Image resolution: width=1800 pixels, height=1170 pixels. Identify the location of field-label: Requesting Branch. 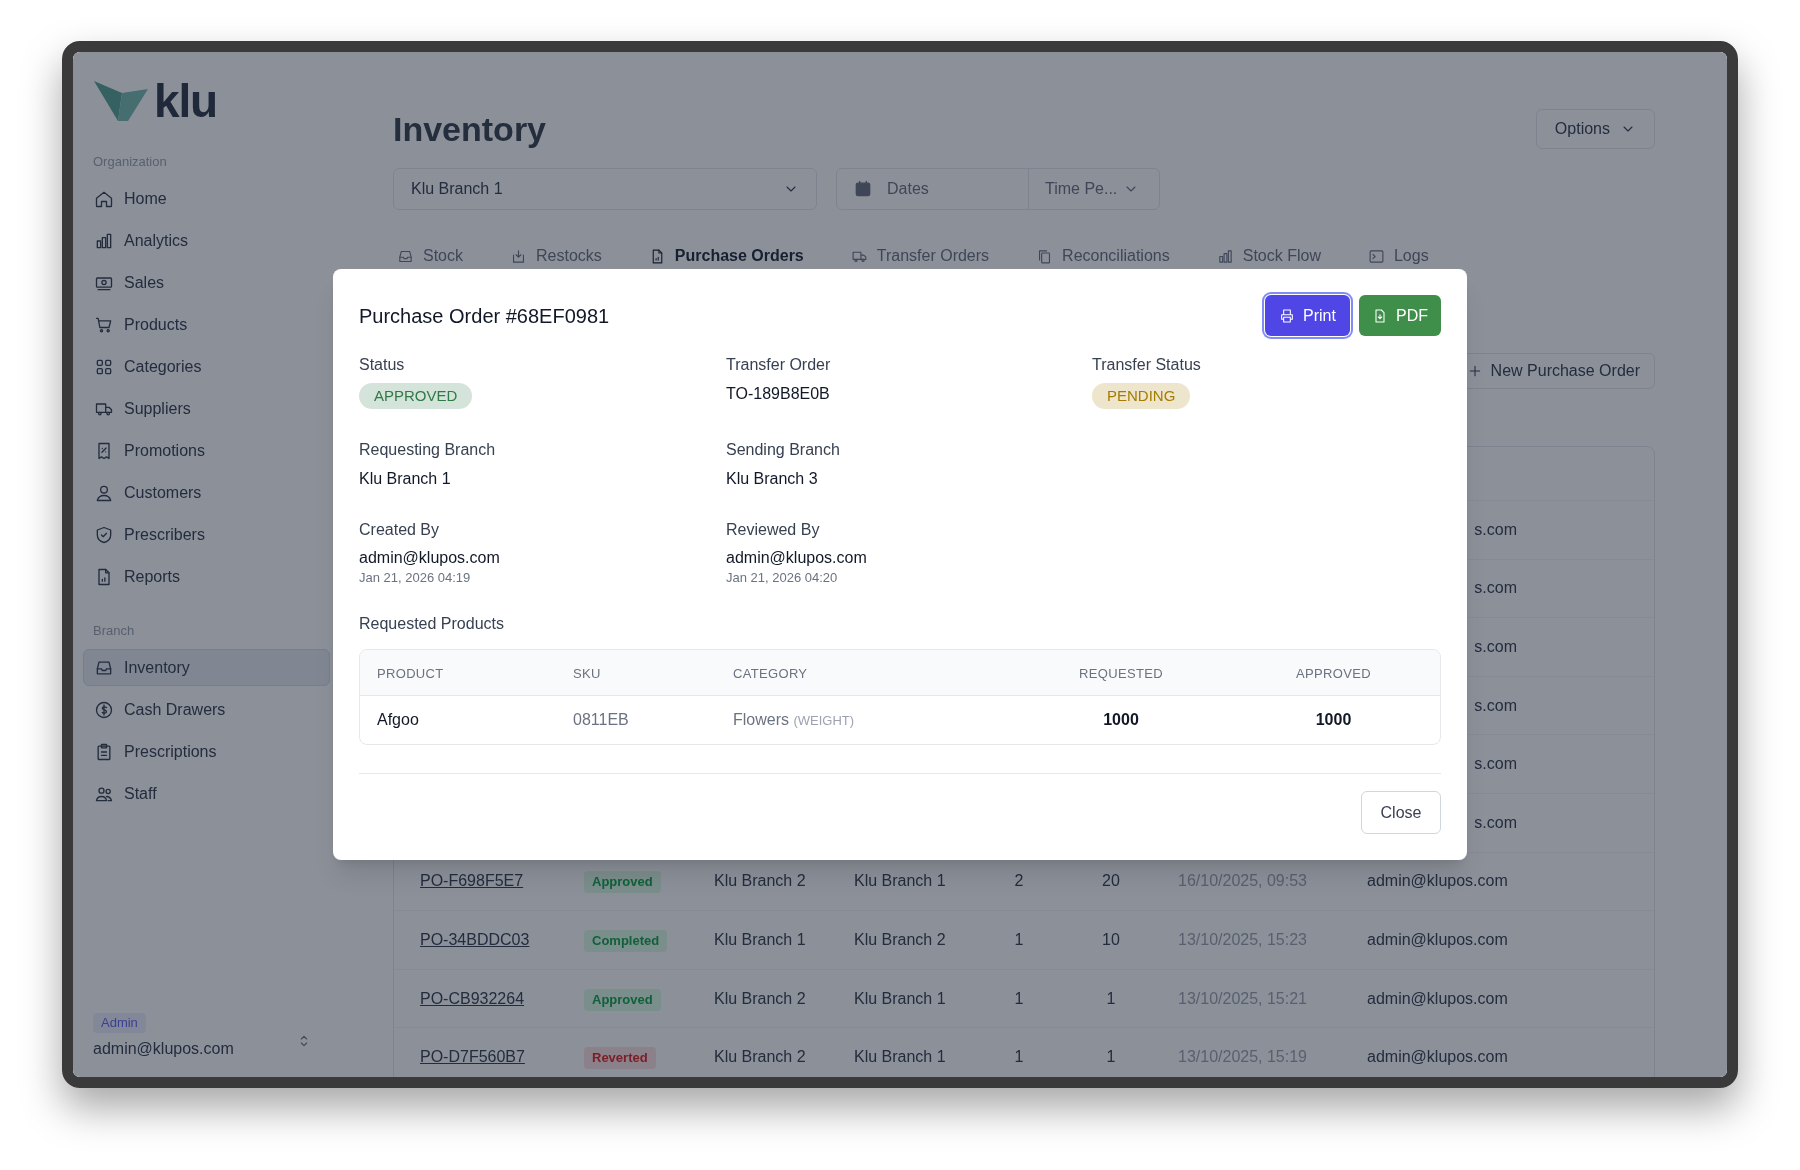
(427, 450).